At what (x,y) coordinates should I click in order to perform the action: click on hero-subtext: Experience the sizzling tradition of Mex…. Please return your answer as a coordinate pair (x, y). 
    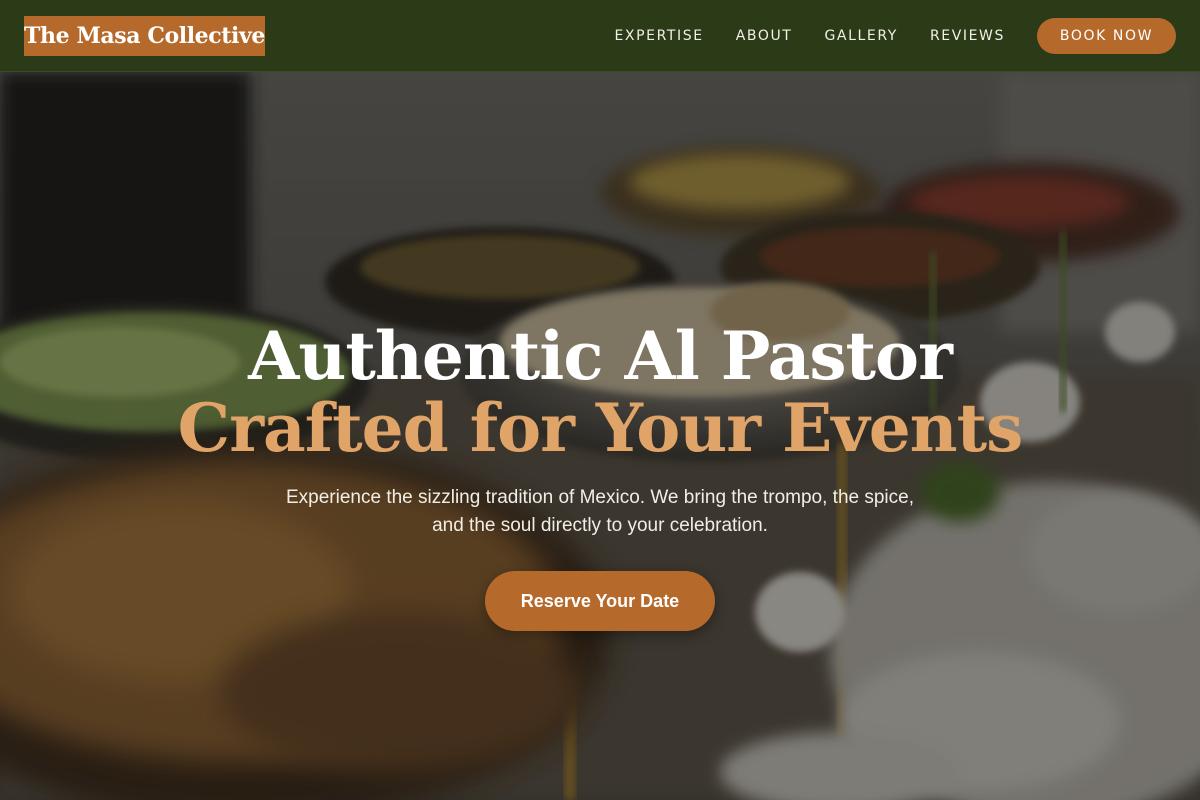
    Looking at the image, I should click on (599, 511).